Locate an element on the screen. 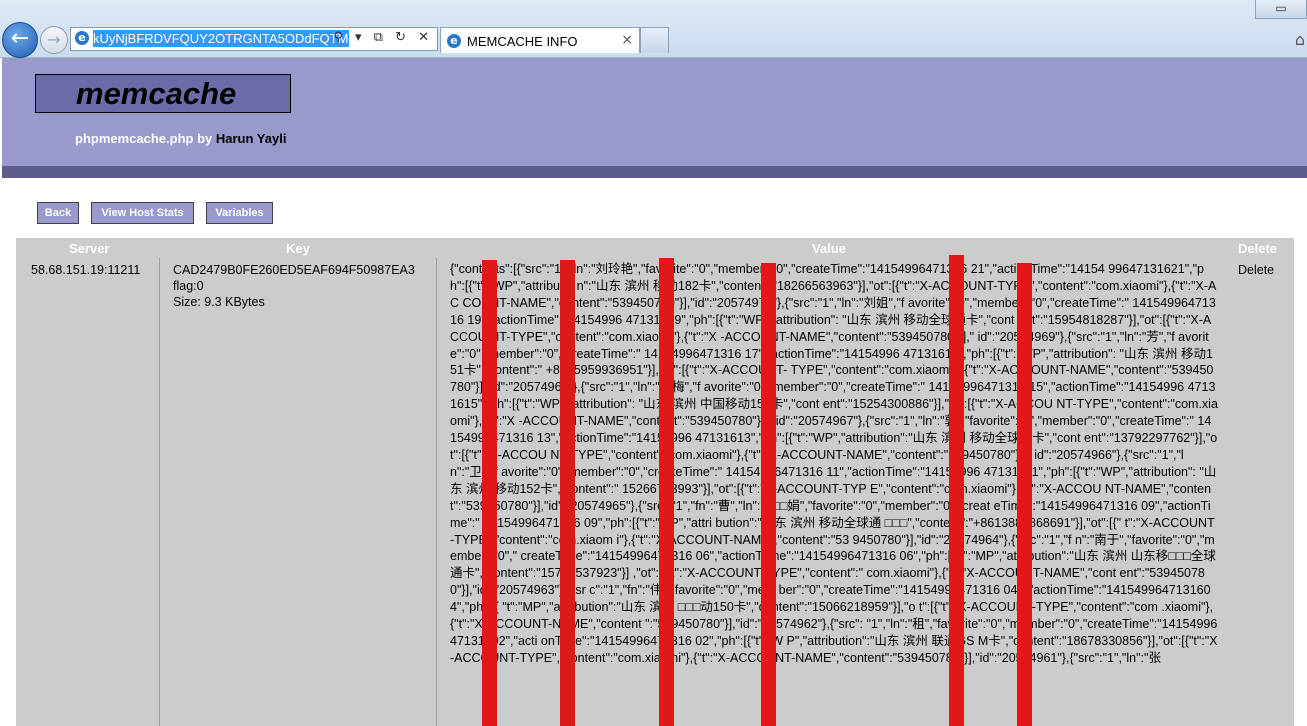  browser-forward-button: → is located at coordinates (54, 40).